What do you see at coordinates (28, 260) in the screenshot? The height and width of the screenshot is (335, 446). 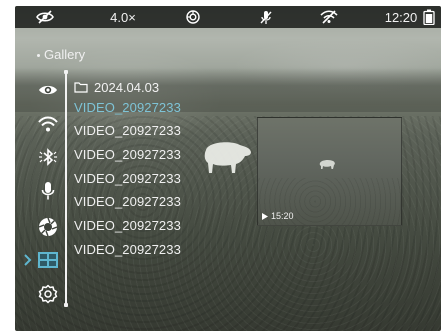 I see `selected-indicator-icon` at bounding box center [28, 260].